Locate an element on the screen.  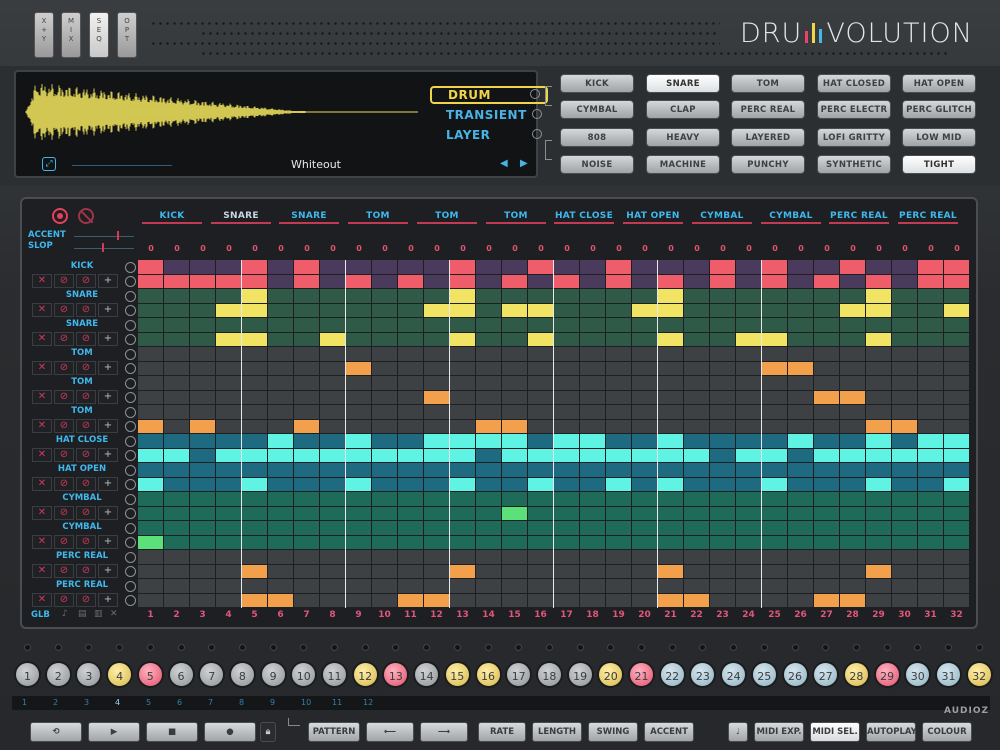
row-led-b is located at coordinates (130, 339).